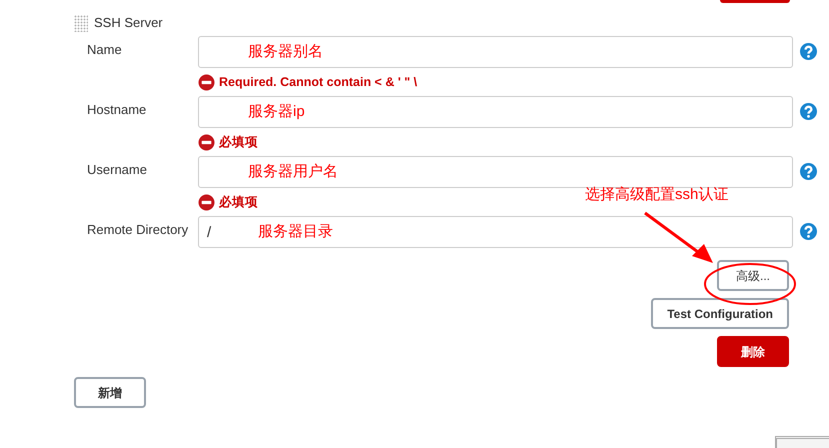  I want to click on annotation-text: 服务器ip, so click(276, 112).